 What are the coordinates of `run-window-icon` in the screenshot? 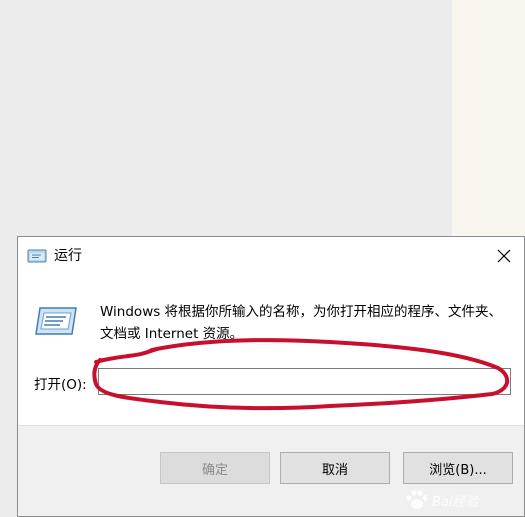 It's located at (37, 256).